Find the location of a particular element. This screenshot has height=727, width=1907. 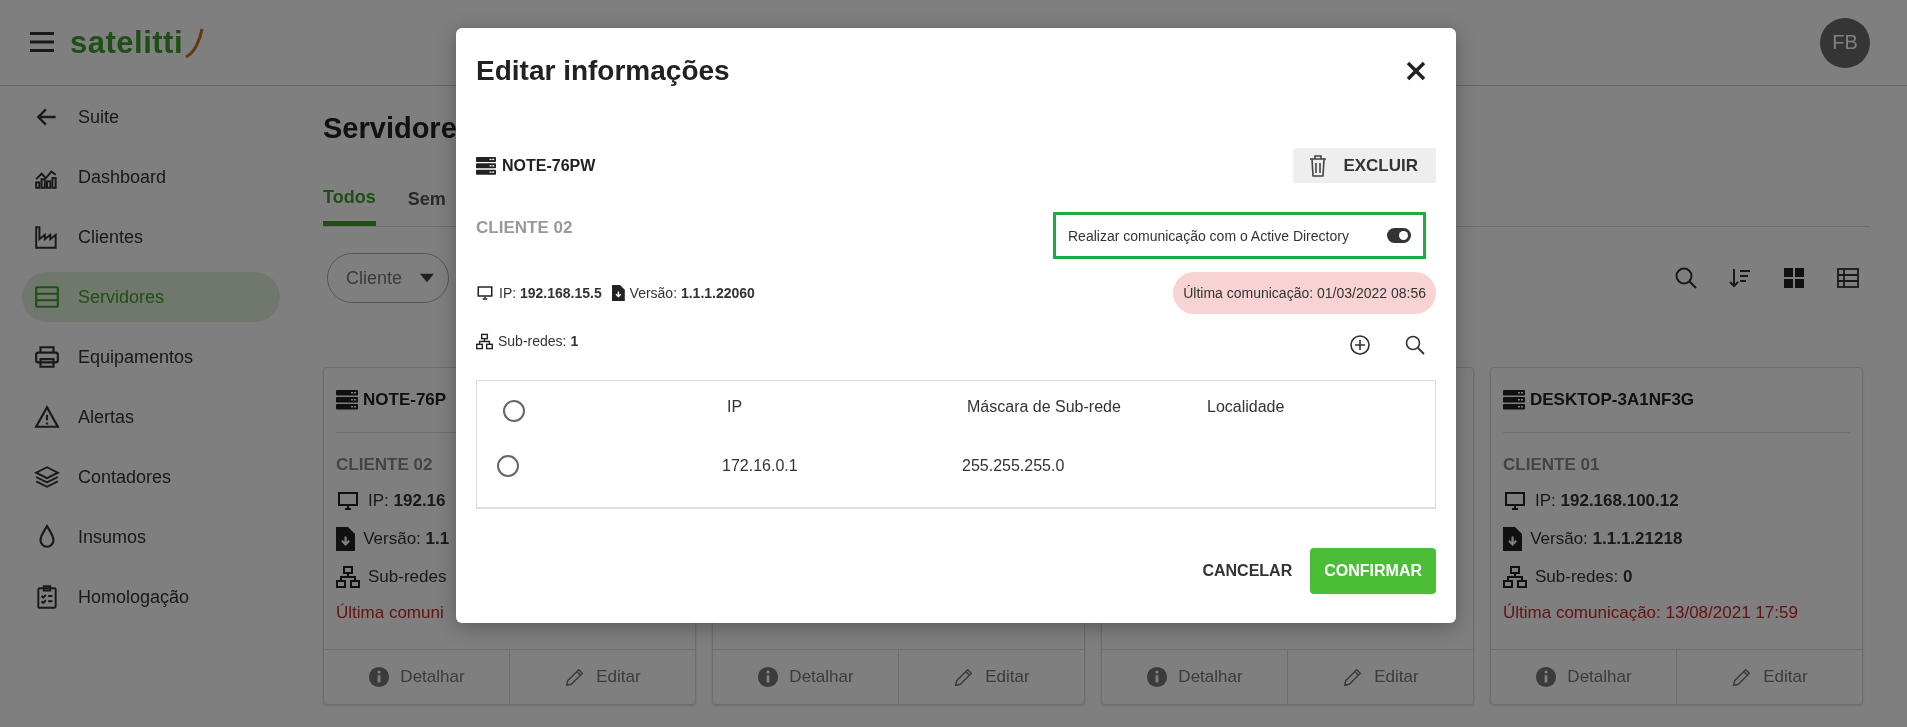

sidebar-item: Contadores is located at coordinates (151, 477).